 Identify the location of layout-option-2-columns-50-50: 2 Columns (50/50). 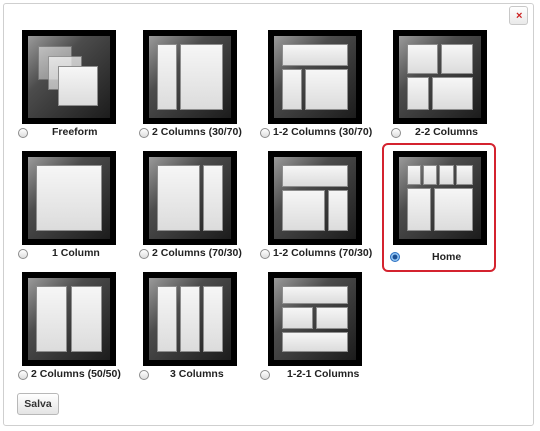
(73, 328).